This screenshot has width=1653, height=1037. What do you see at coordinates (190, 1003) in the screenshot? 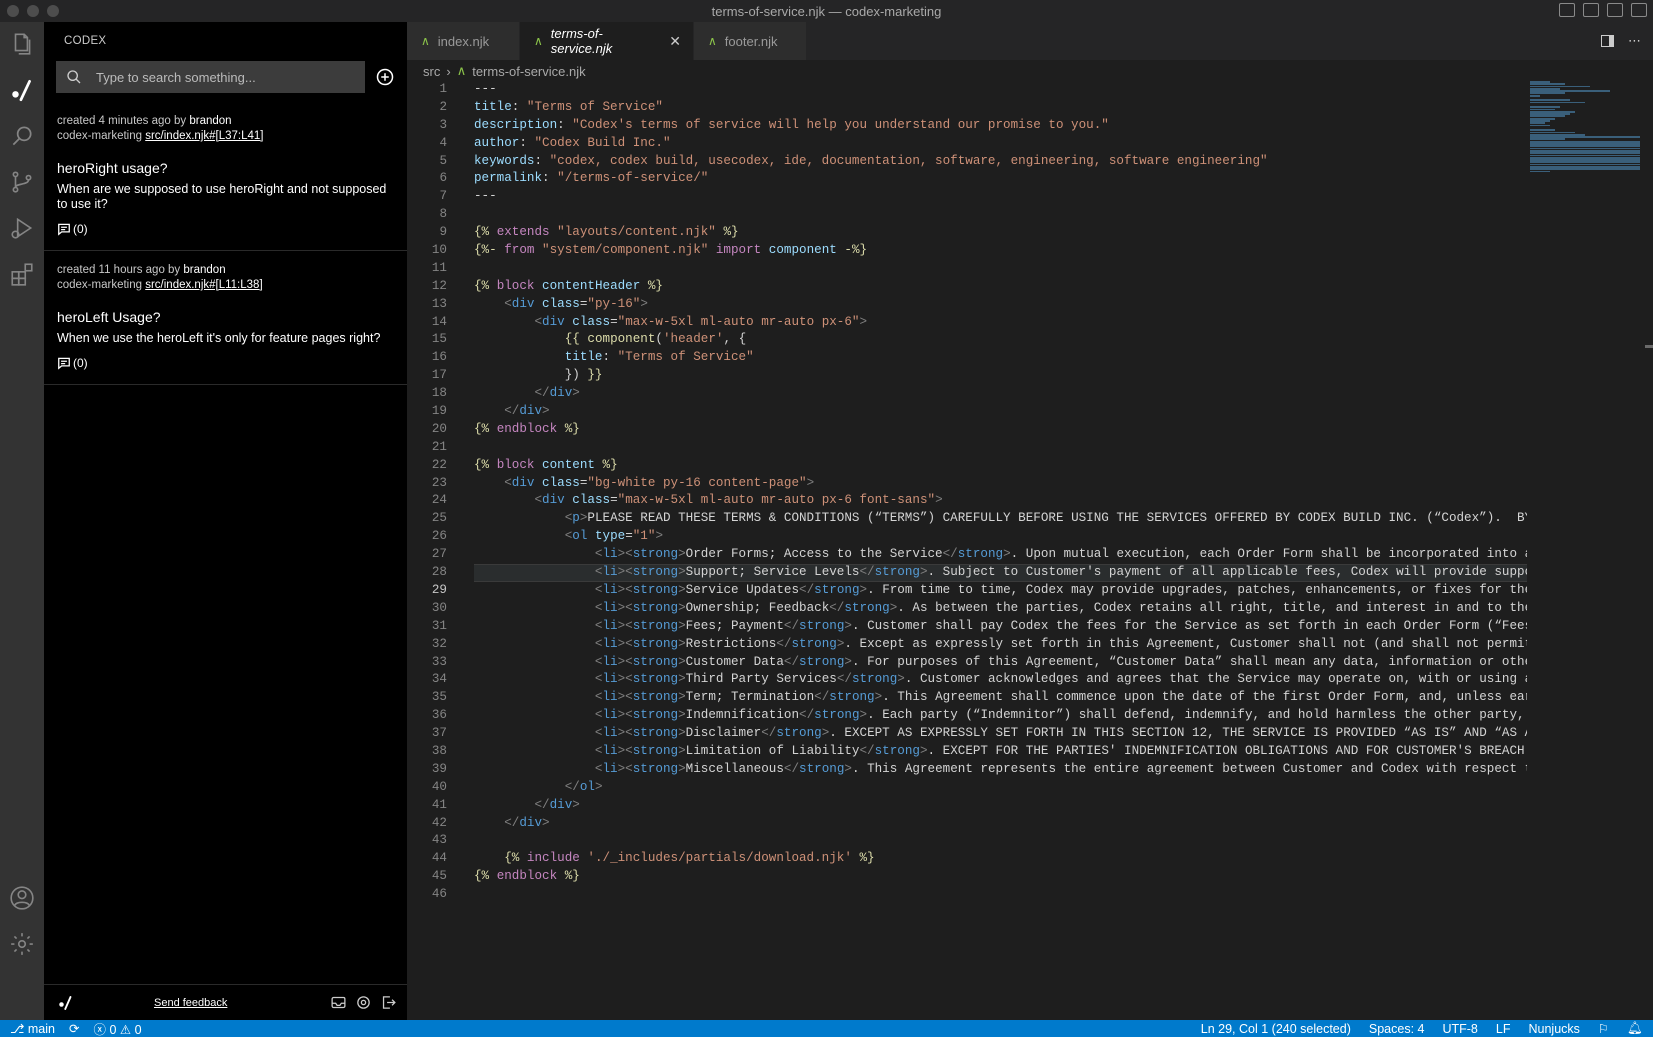
I see `send-feedback-link: Send feedback` at bounding box center [190, 1003].